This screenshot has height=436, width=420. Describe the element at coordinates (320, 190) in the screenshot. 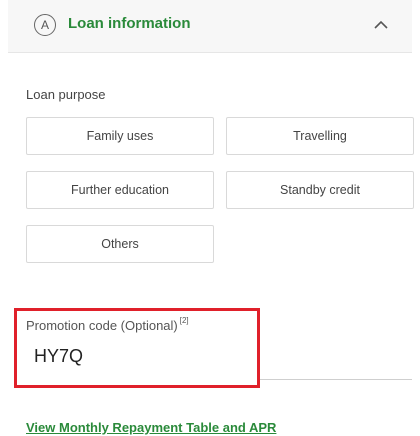

I see `option-standby-credit: Standby credit` at that location.